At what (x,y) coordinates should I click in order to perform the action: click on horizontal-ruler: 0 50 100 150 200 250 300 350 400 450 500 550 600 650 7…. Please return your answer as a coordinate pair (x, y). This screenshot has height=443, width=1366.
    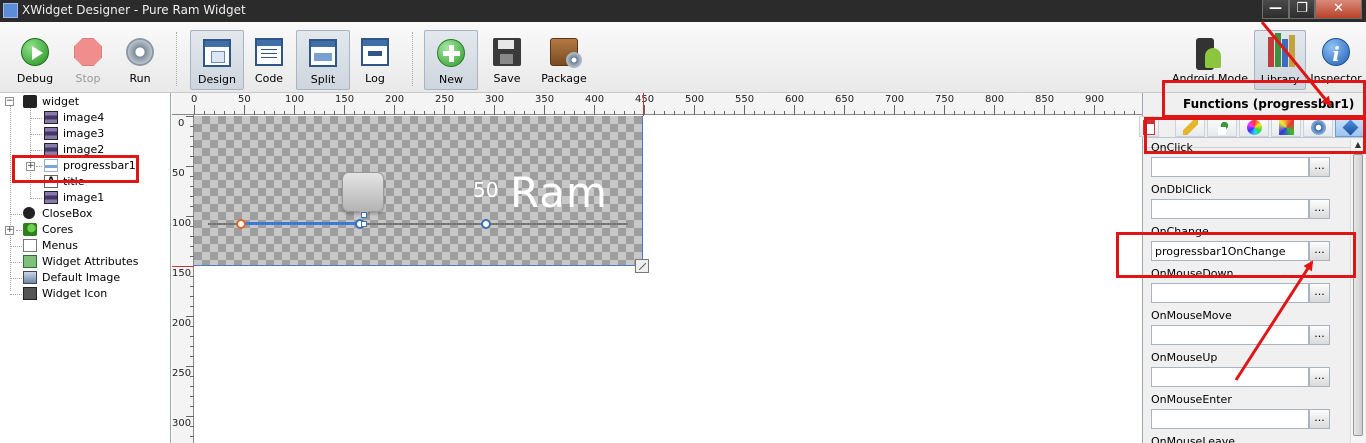
    Looking at the image, I should click on (657, 104).